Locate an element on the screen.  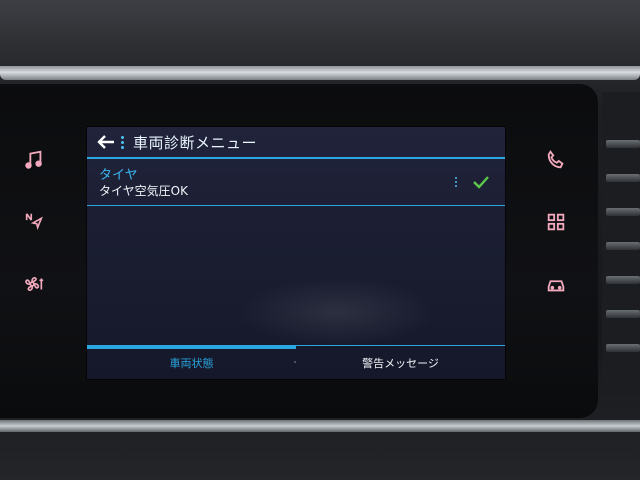
back-arrow-icon is located at coordinates (106, 142).